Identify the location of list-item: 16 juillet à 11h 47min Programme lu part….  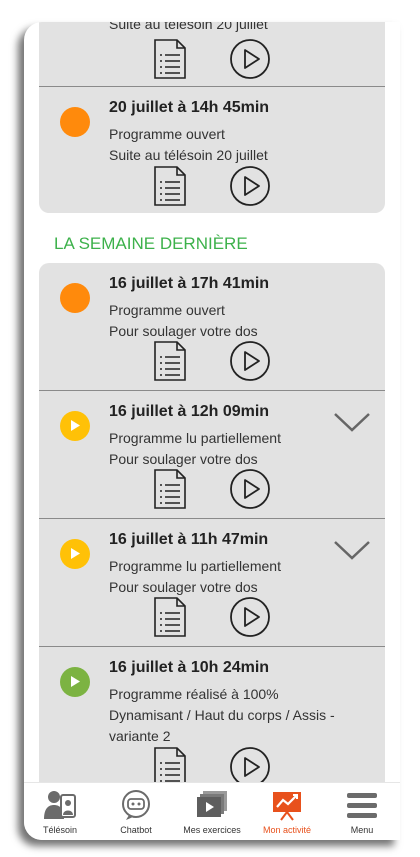
(212, 582).